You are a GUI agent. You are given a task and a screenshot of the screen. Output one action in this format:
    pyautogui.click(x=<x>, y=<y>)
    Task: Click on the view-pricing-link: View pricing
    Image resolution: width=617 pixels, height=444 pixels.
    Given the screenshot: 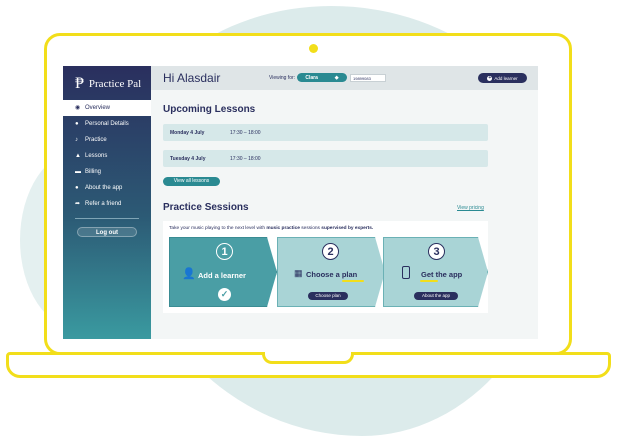 What is the action you would take?
    pyautogui.click(x=470, y=208)
    